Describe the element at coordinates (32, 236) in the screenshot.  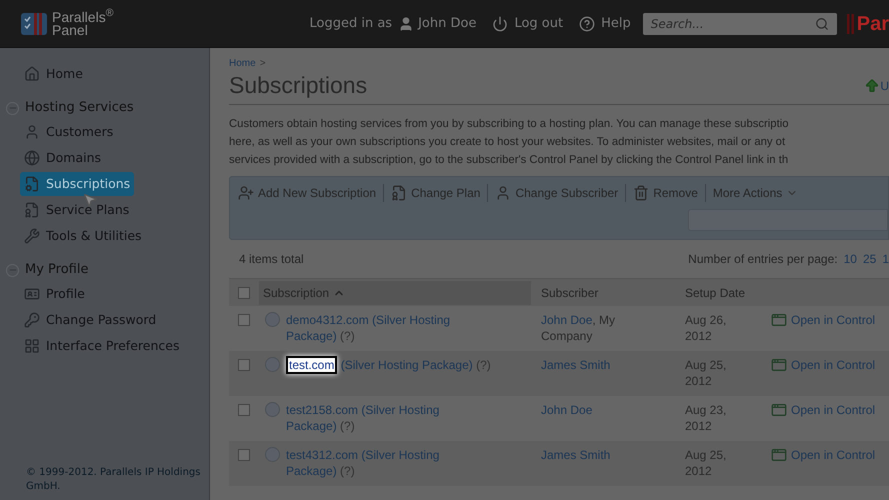
I see `wrench-icon` at that location.